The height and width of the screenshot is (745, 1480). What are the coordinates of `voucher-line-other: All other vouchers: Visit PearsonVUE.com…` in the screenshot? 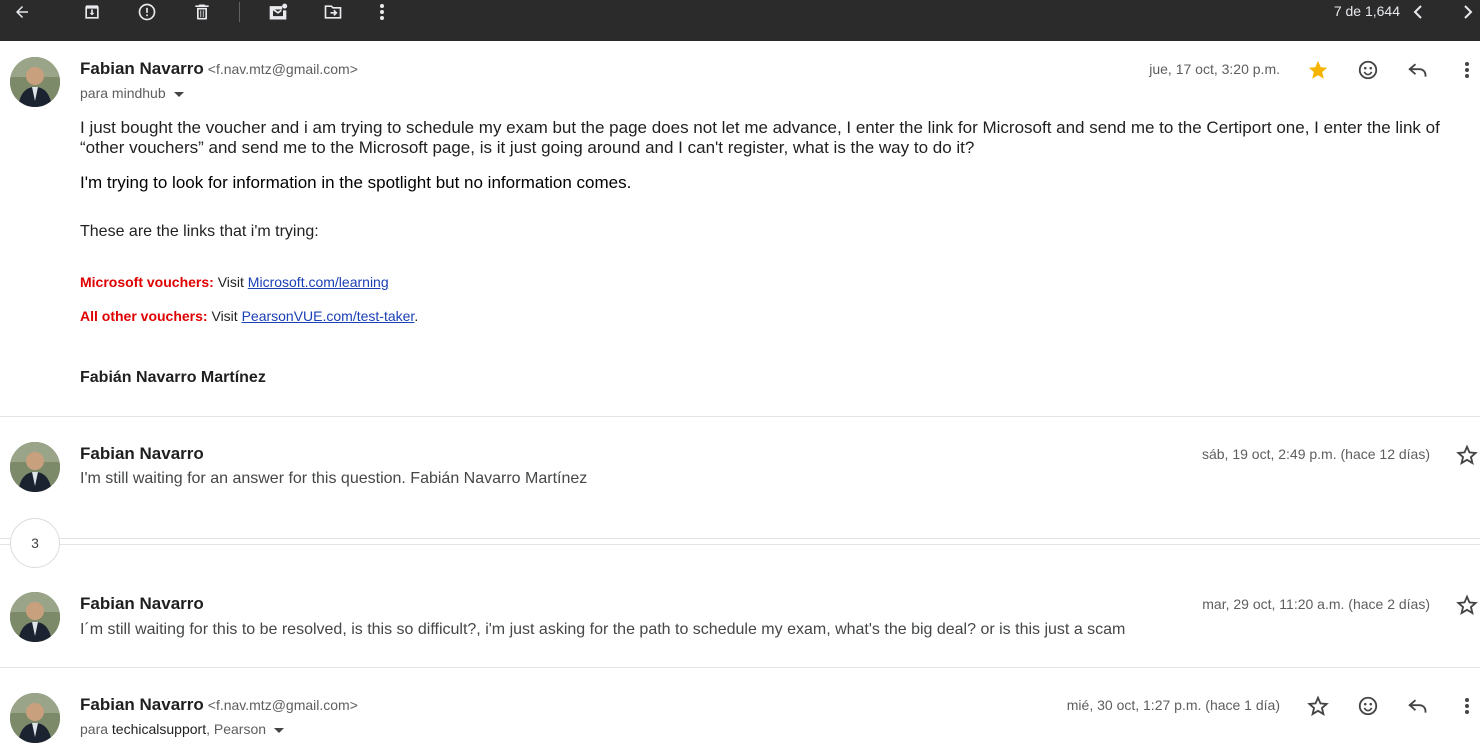 It's located at (249, 316).